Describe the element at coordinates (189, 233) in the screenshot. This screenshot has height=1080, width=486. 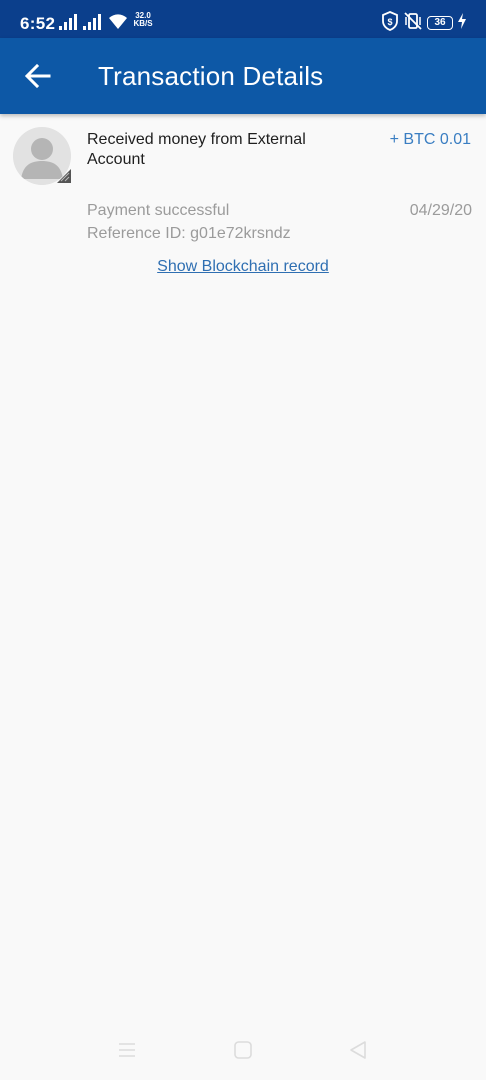
I see `reference-id: Reference ID: g01e72krsndz` at that location.